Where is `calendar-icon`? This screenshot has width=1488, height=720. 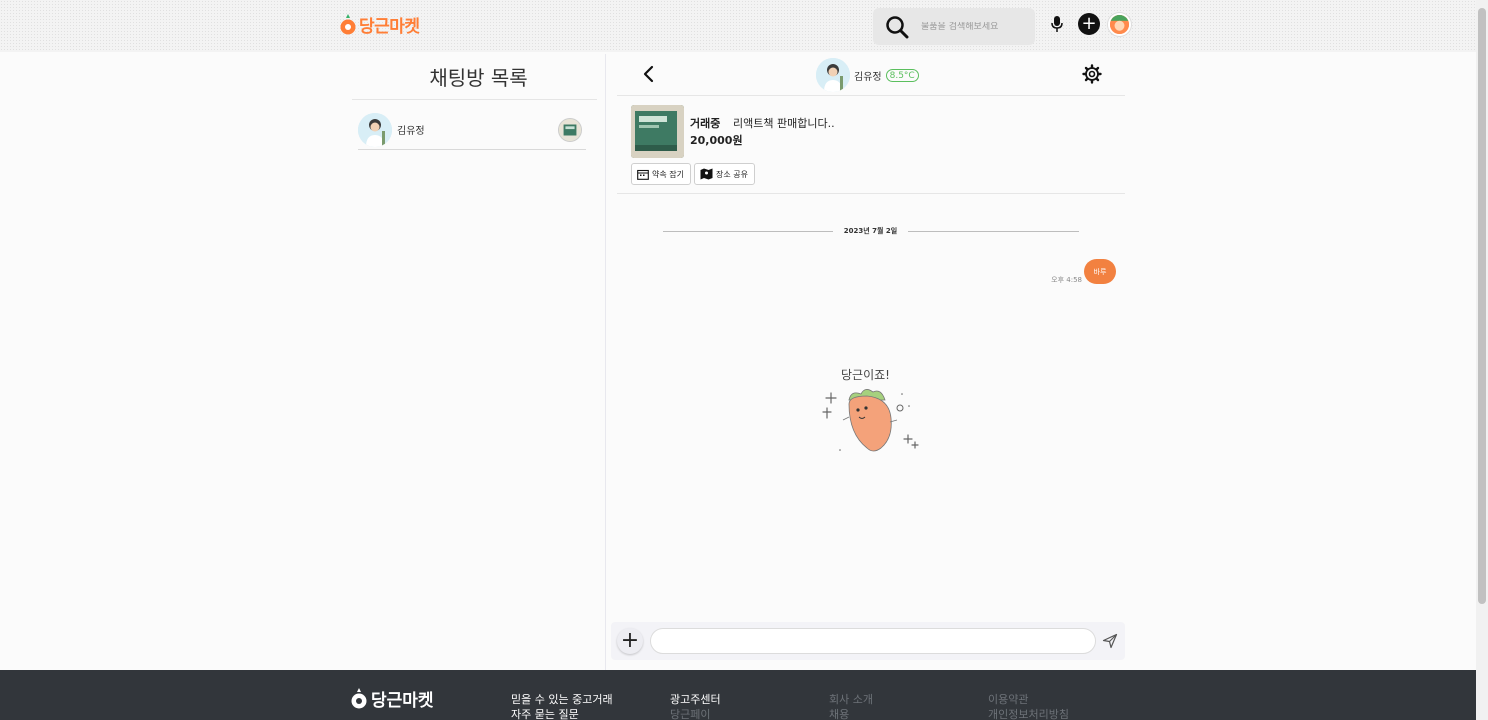
calendar-icon is located at coordinates (643, 174).